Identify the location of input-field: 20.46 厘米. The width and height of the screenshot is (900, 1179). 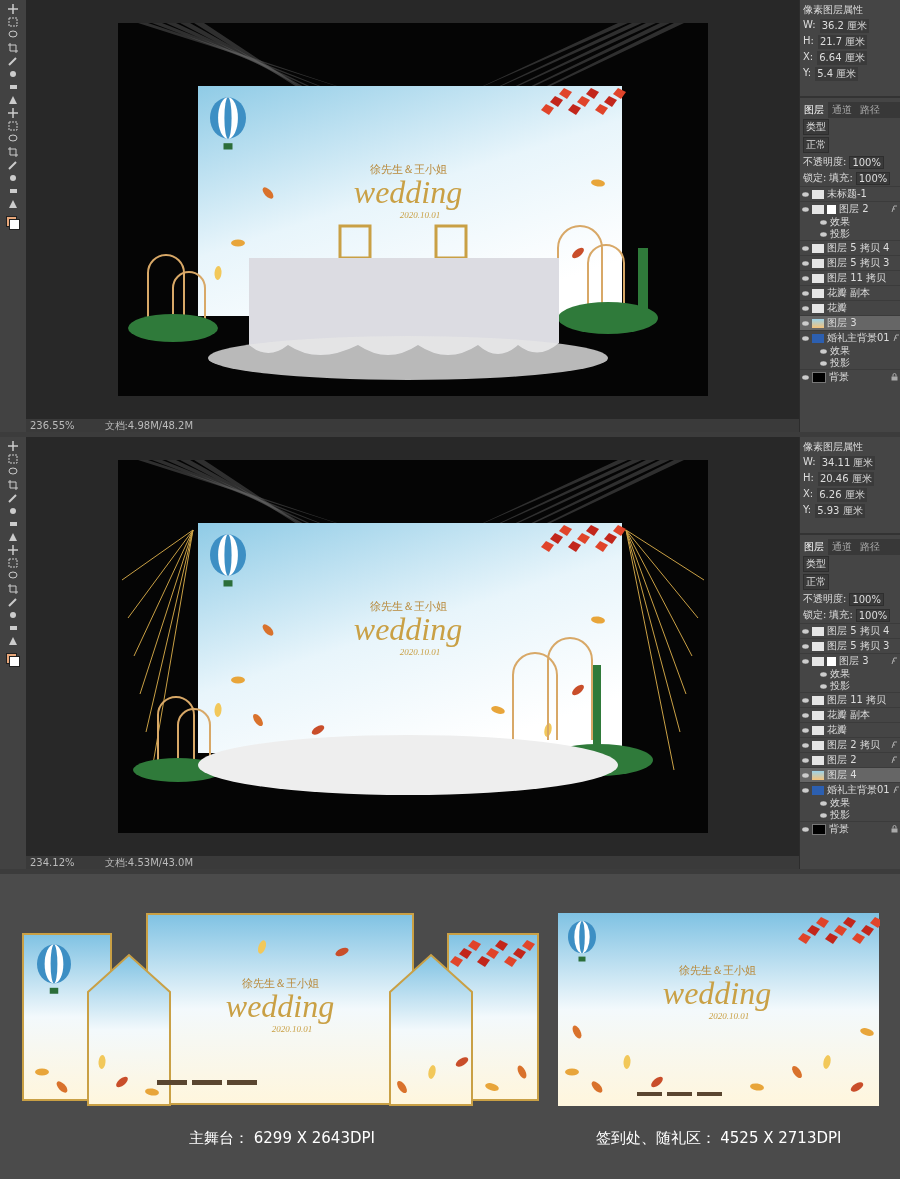
(845, 479).